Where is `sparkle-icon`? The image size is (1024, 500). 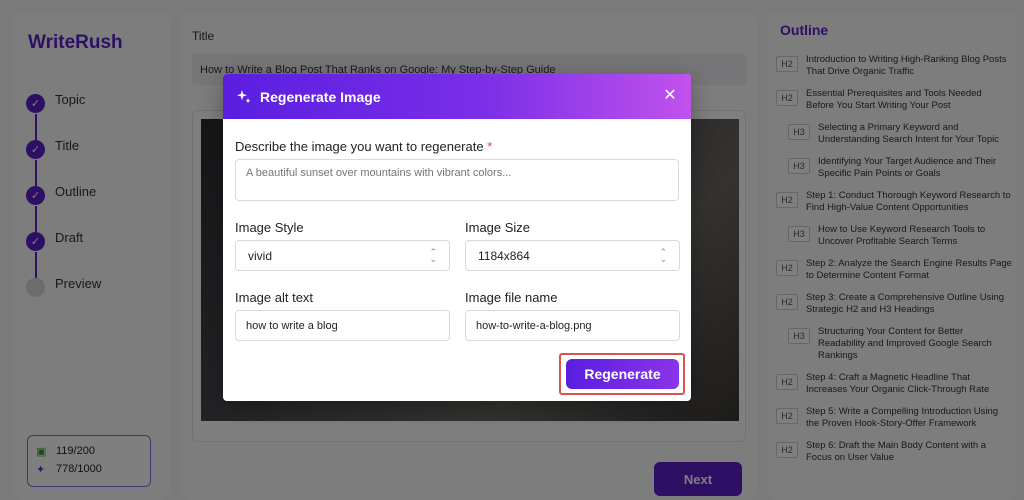
sparkle-icon is located at coordinates (244, 97).